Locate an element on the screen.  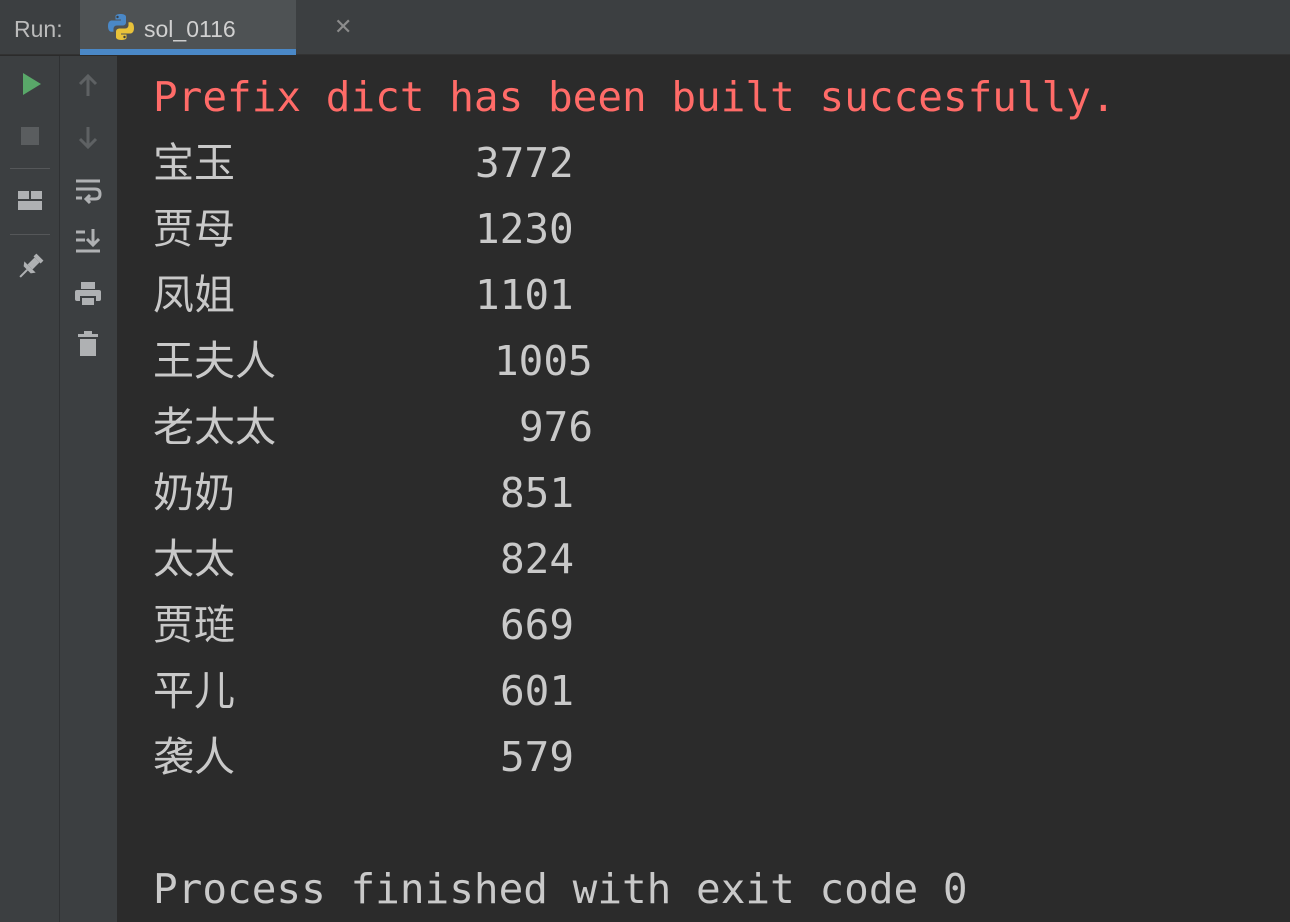
down-arrow-icon is located at coordinates (88, 137).